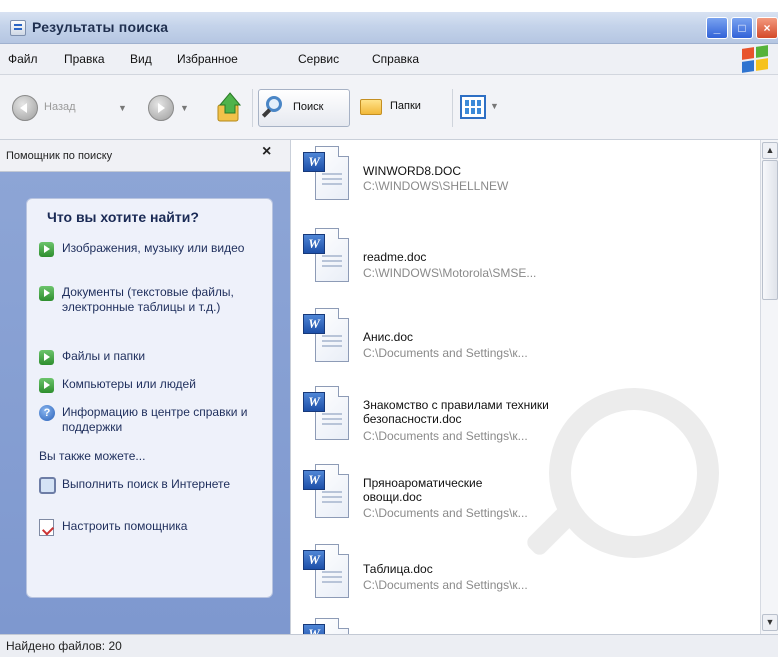 The width and height of the screenshot is (778, 657). What do you see at coordinates (770, 150) in the screenshot?
I see `scroll-up-icon: ▲` at bounding box center [770, 150].